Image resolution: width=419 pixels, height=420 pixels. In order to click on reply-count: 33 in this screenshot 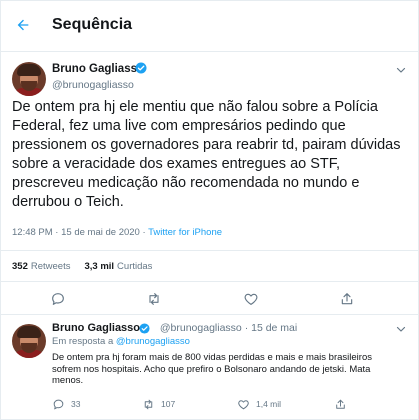, I will do `click(76, 404)`.